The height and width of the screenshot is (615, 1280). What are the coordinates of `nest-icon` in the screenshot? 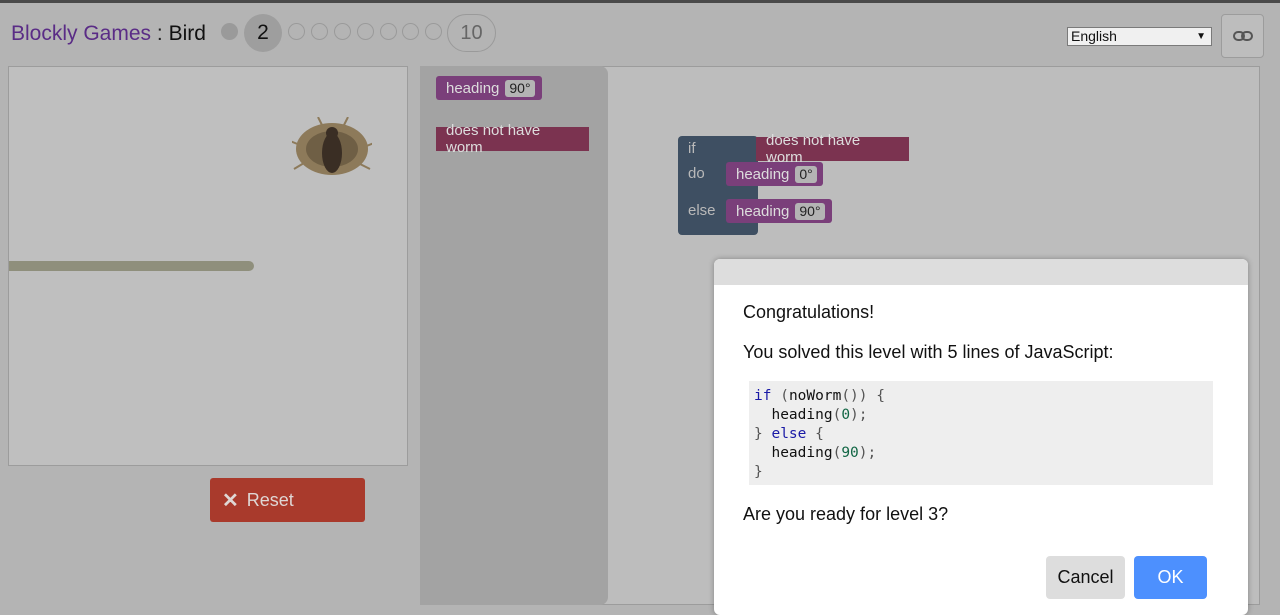 It's located at (332, 146).